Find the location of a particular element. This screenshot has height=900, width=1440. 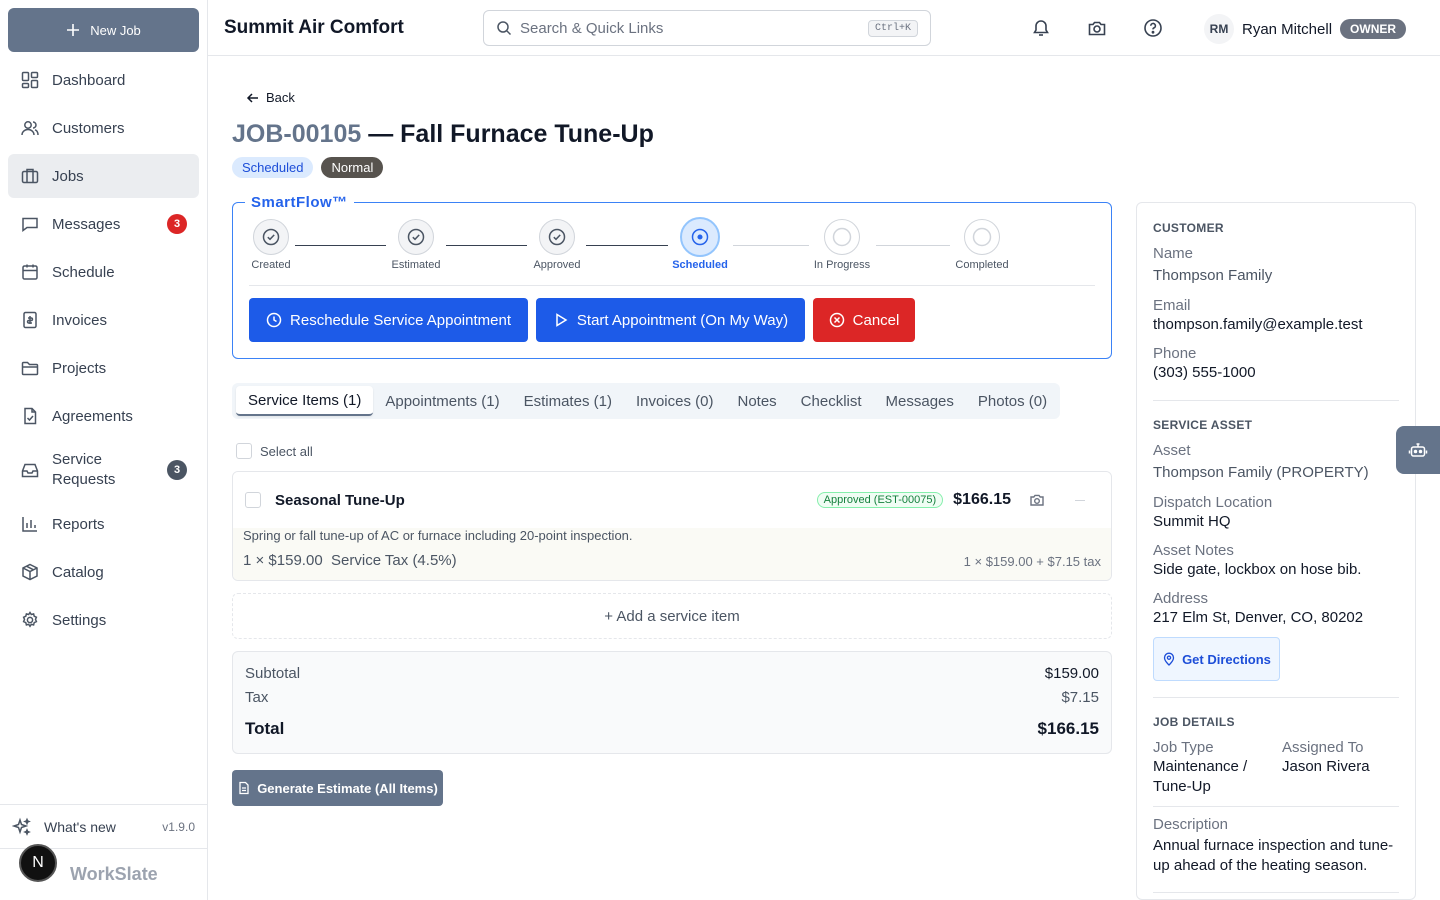

customer-name-label: Name is located at coordinates (1173, 253).